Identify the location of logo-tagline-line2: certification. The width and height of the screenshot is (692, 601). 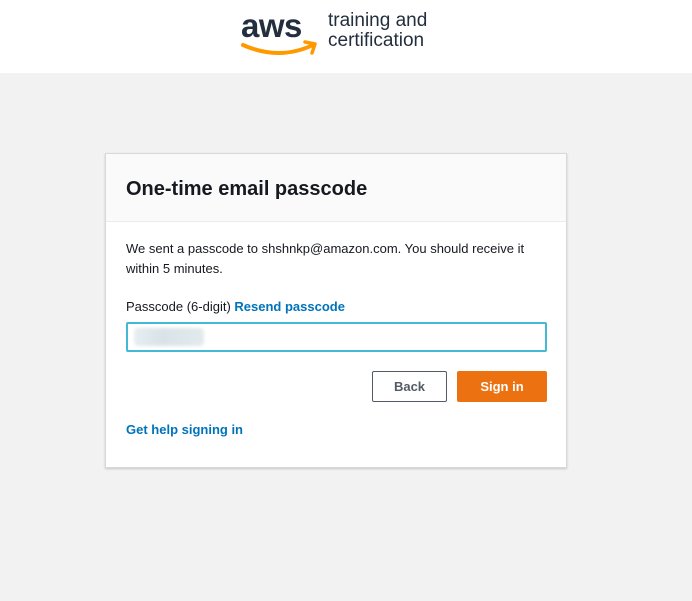
(376, 40).